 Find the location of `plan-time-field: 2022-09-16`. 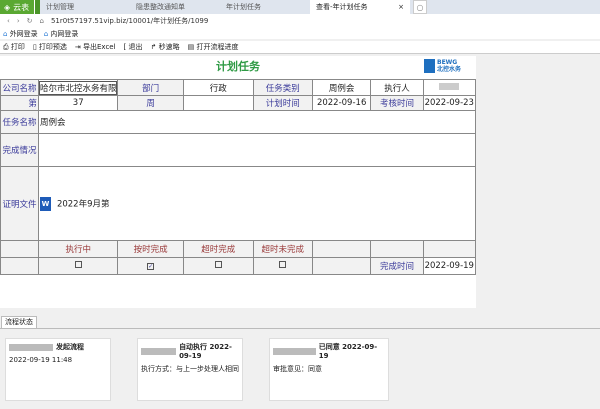

plan-time-field: 2022-09-16 is located at coordinates (341, 103).